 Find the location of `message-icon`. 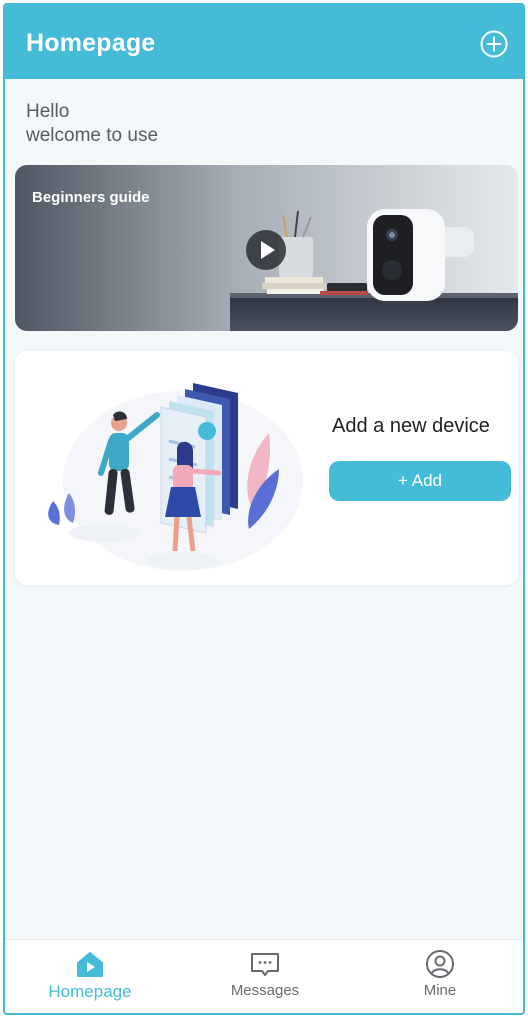

message-icon is located at coordinates (265, 964).